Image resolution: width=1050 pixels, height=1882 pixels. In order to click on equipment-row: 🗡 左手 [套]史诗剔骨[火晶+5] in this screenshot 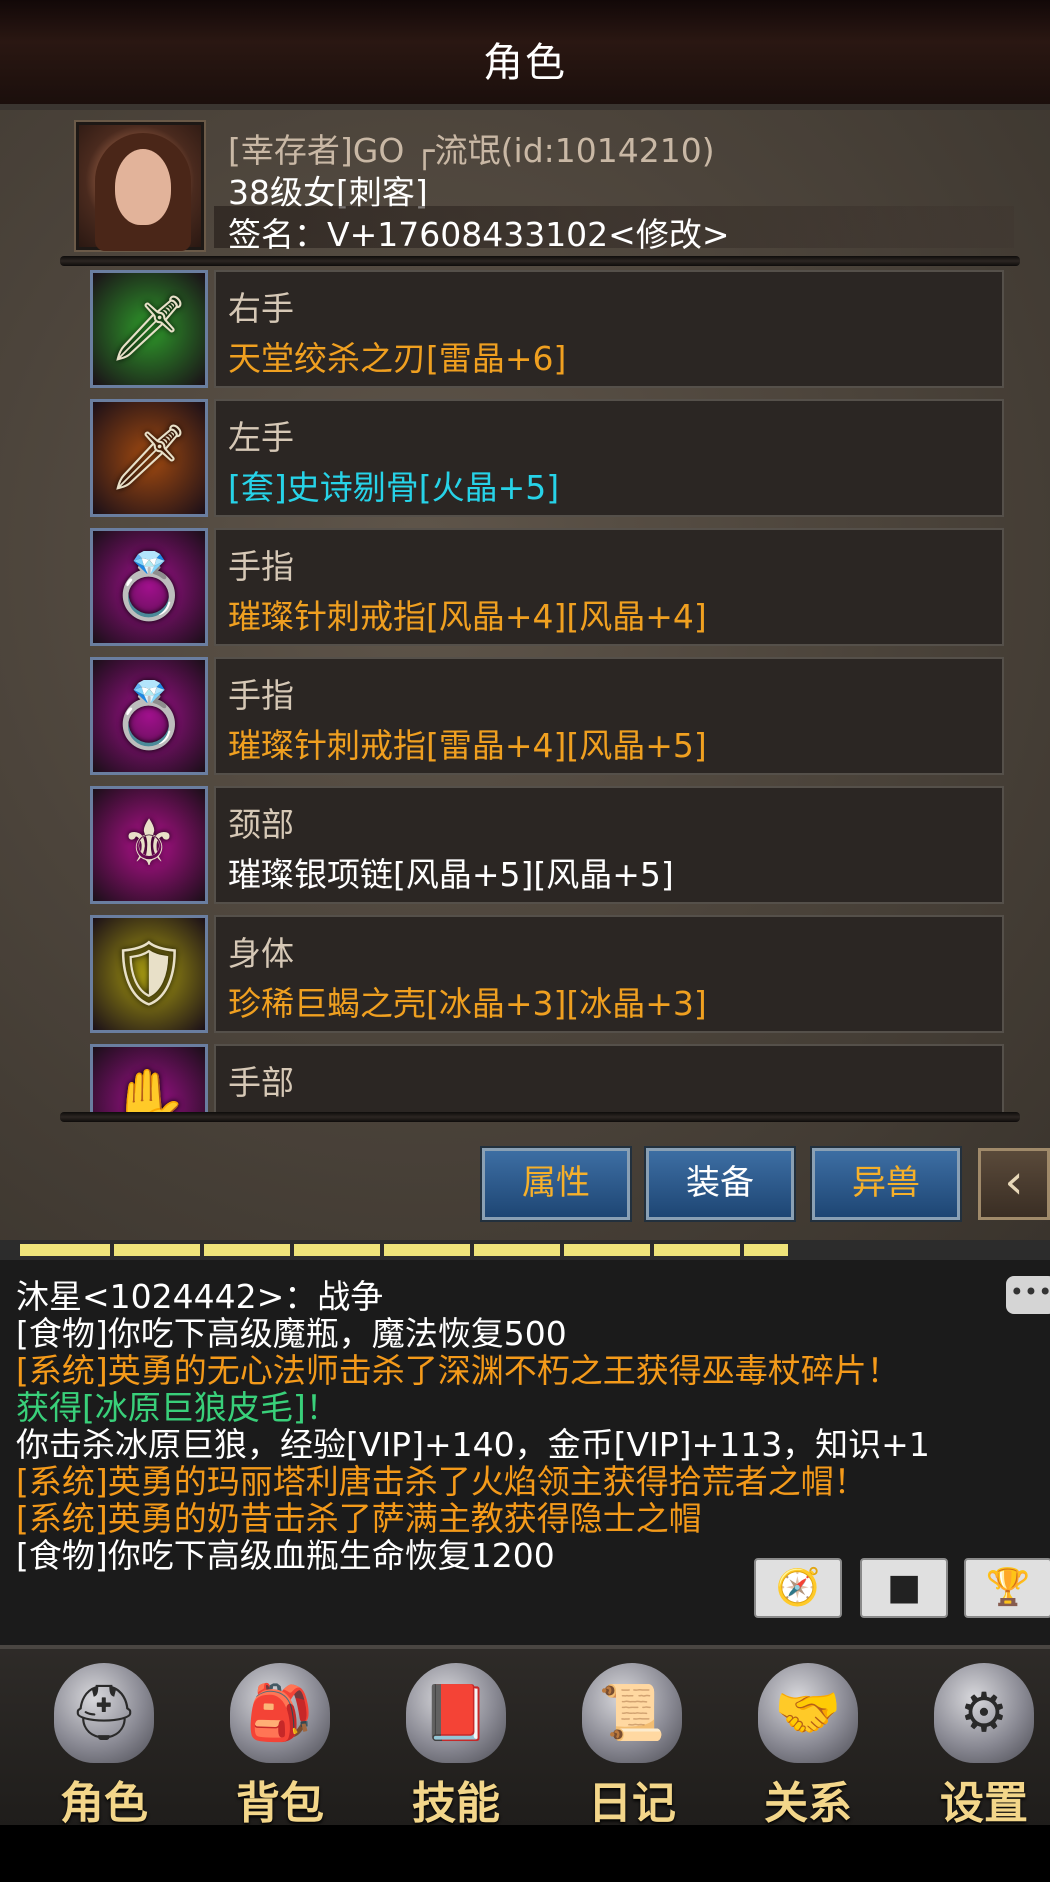, I will do `click(547, 459)`.